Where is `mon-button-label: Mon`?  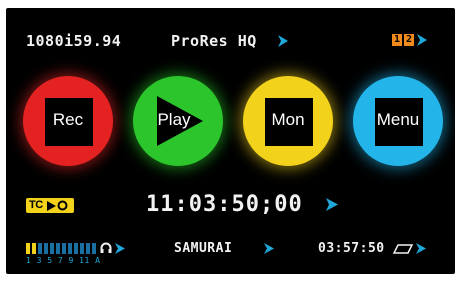 mon-button-label: Mon is located at coordinates (288, 119).